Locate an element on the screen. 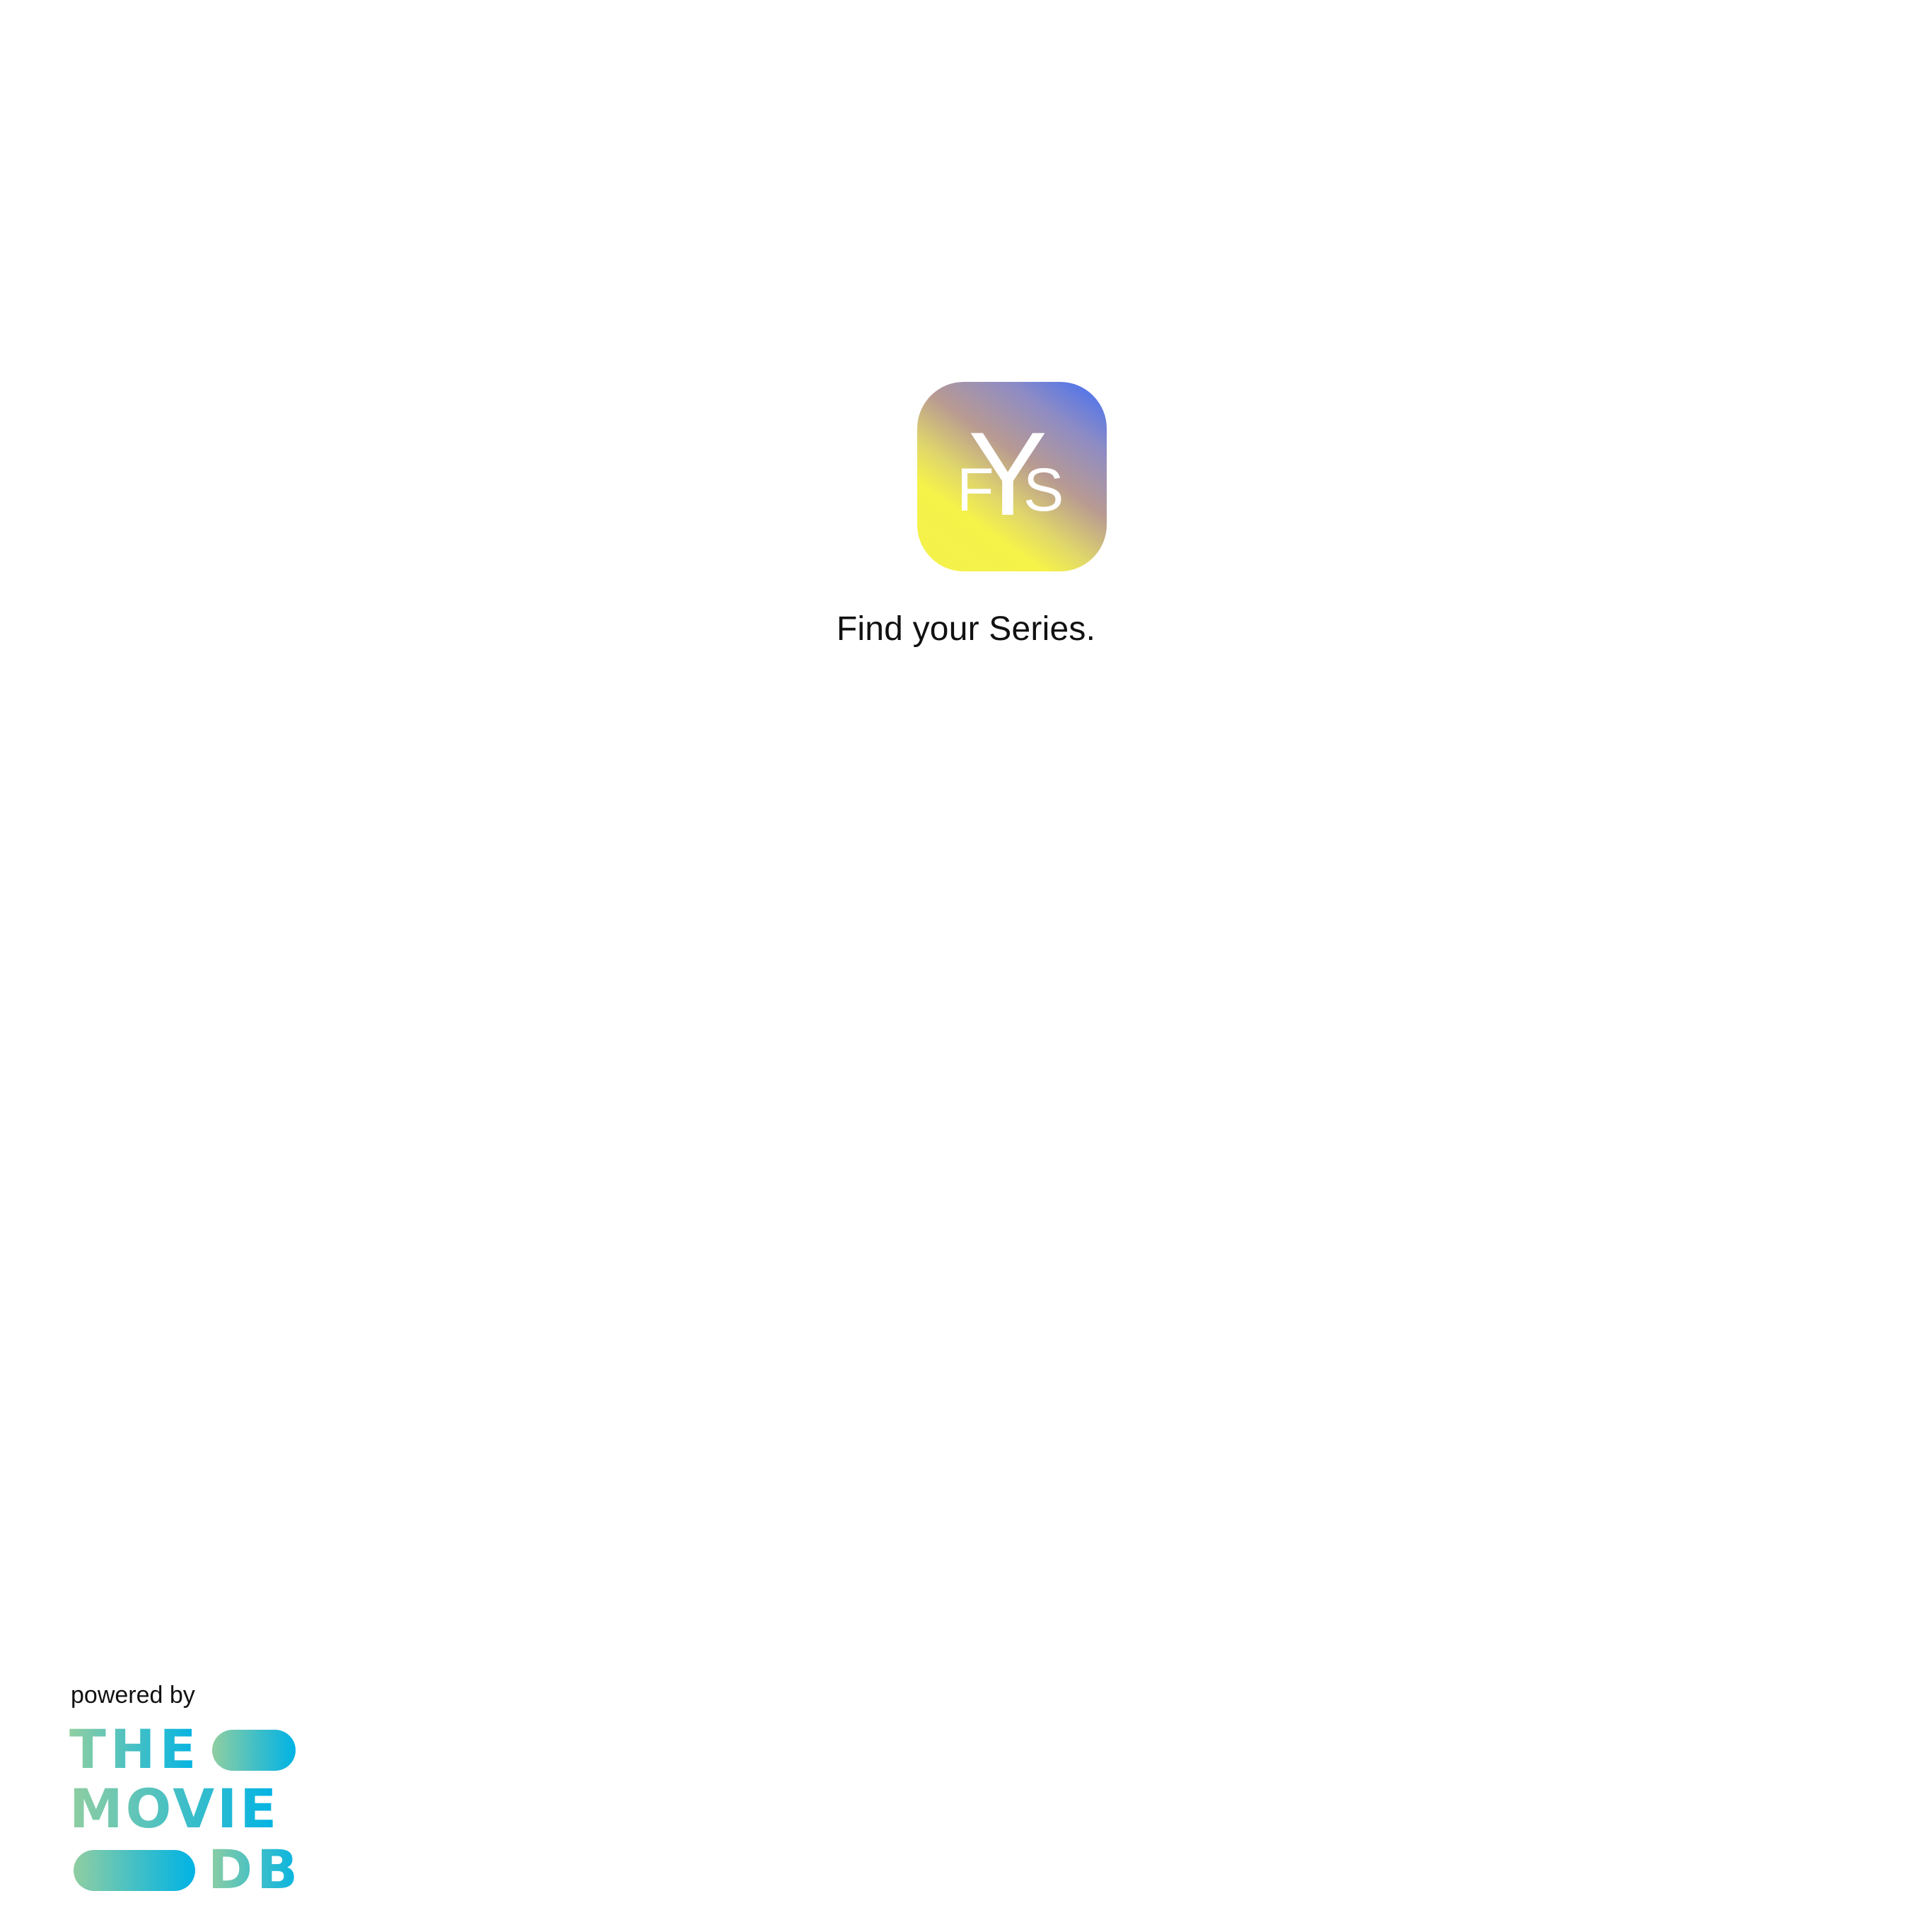 The width and height of the screenshot is (1932, 1932). app-tagline: Find your Series. is located at coordinates (966, 629).